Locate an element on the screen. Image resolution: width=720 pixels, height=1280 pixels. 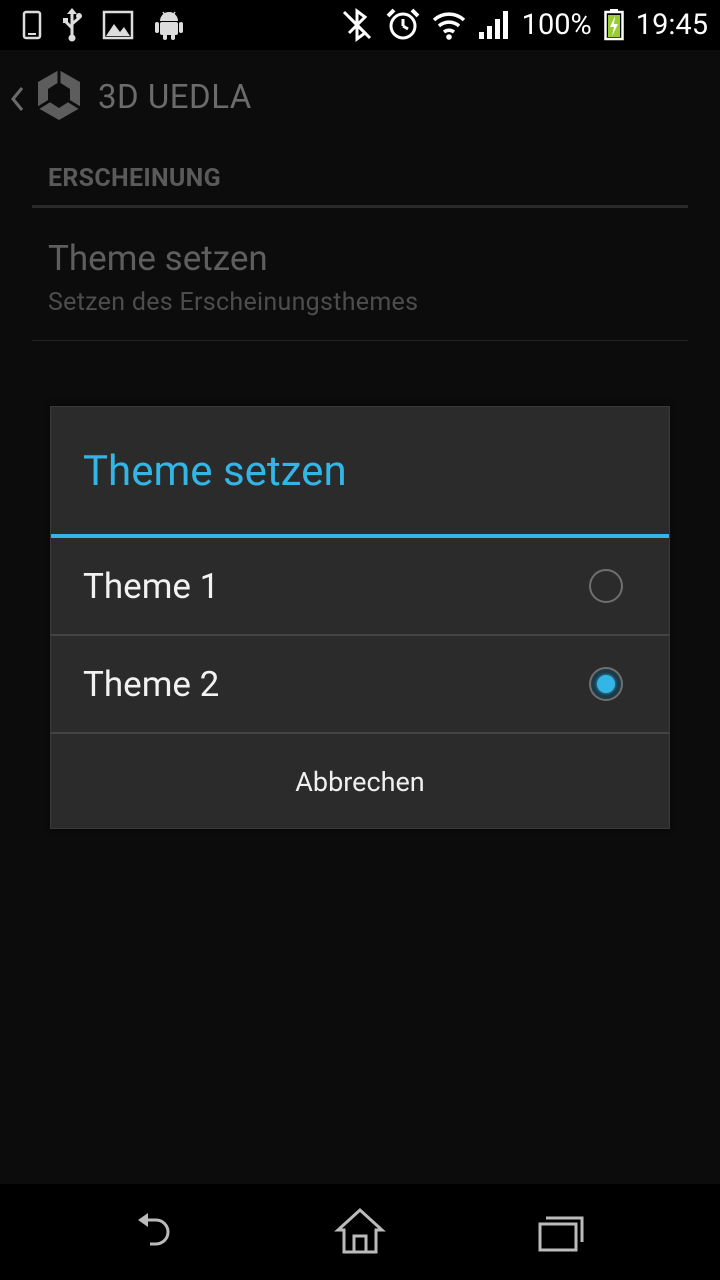
status-bar: 100% 19:45 is located at coordinates (360, 25).